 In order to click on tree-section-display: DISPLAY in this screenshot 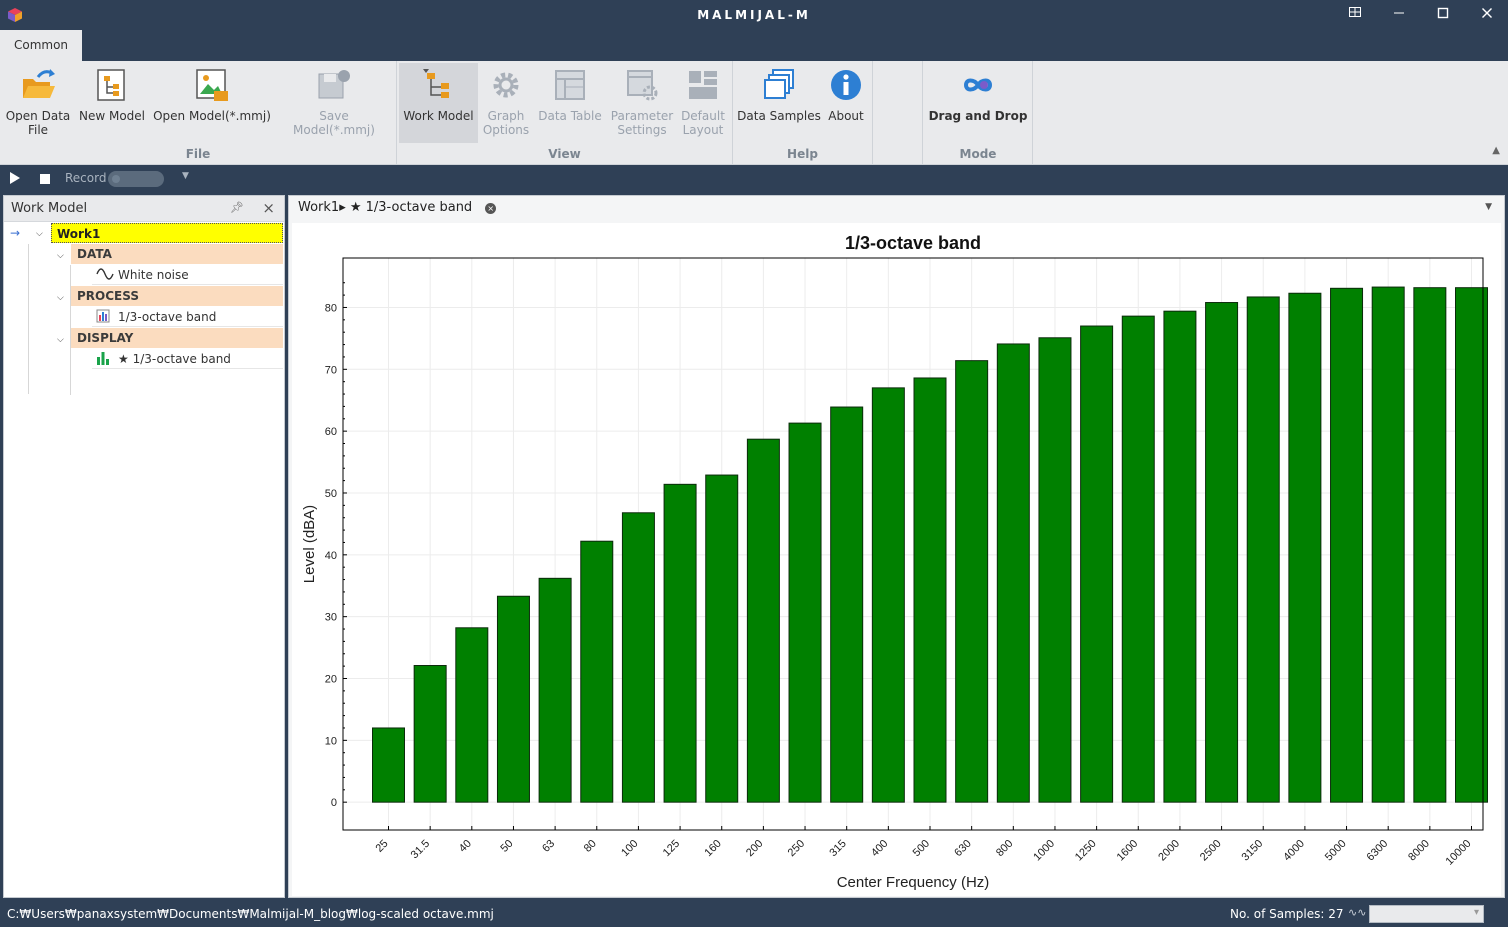, I will do `click(177, 338)`.